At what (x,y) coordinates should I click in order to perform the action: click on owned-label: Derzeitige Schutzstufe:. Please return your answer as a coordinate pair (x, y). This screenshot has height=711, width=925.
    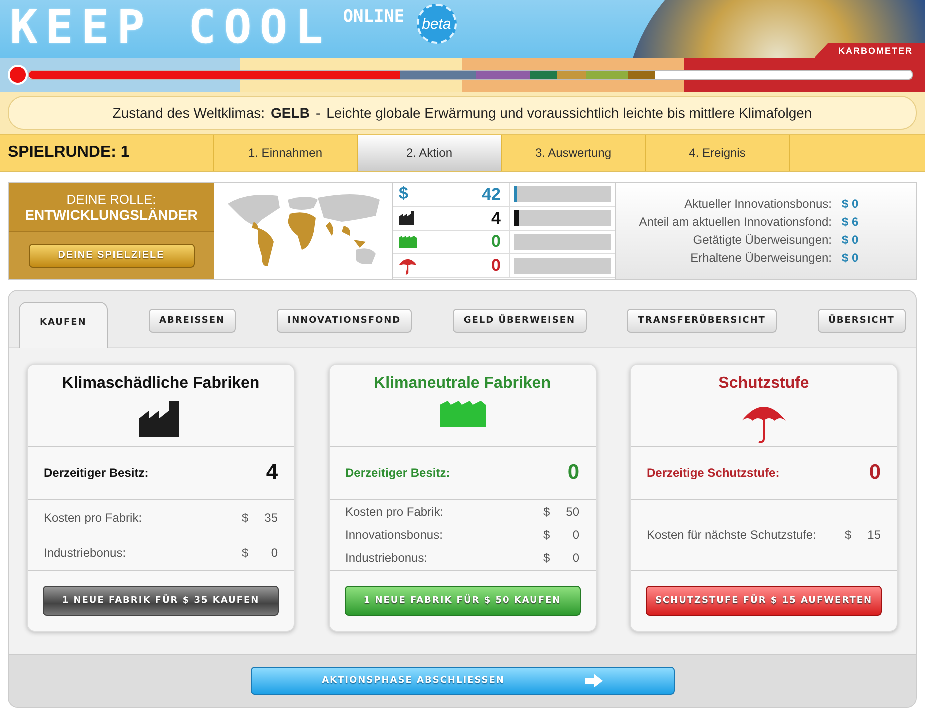
    Looking at the image, I should click on (713, 473).